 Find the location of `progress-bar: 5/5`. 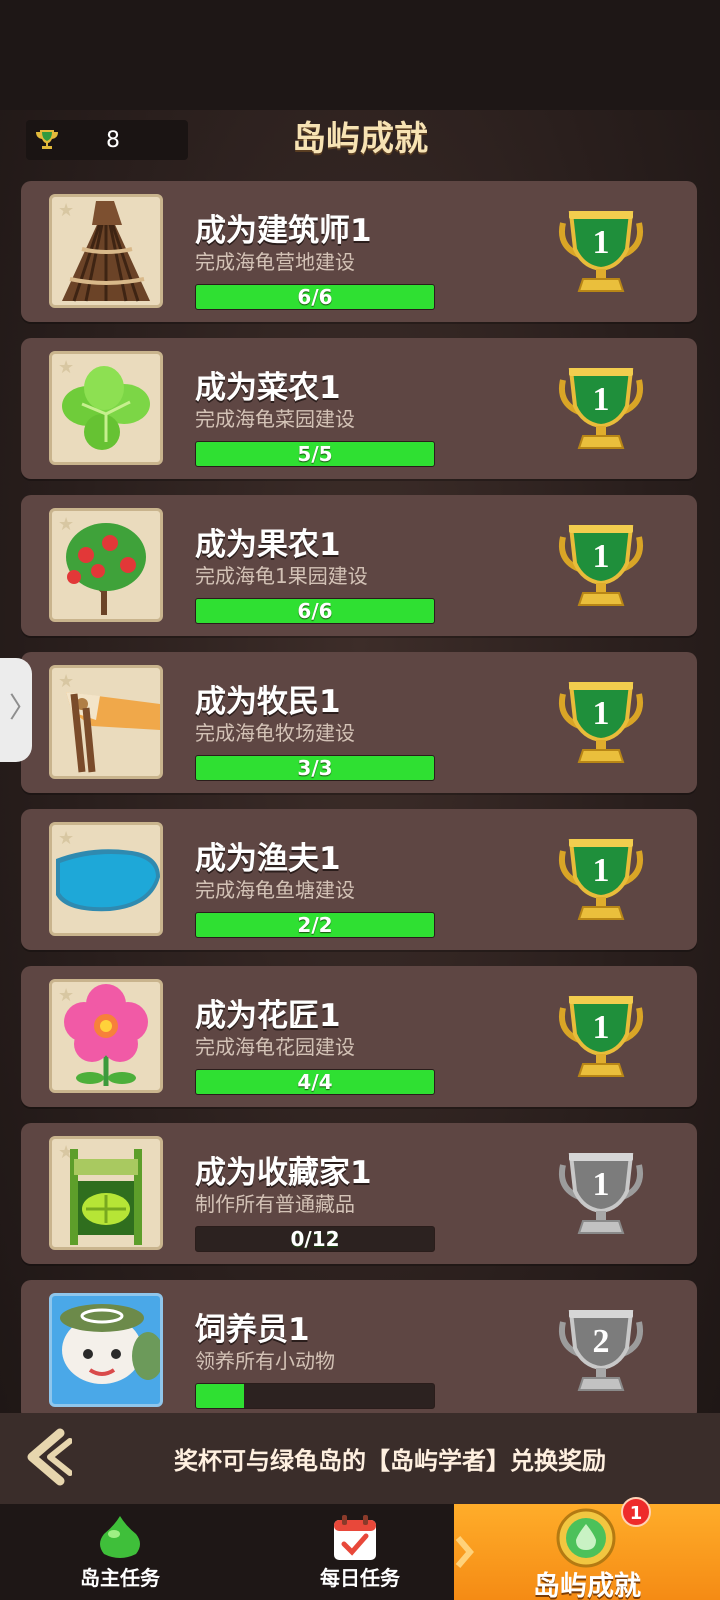

progress-bar: 5/5 is located at coordinates (315, 454).